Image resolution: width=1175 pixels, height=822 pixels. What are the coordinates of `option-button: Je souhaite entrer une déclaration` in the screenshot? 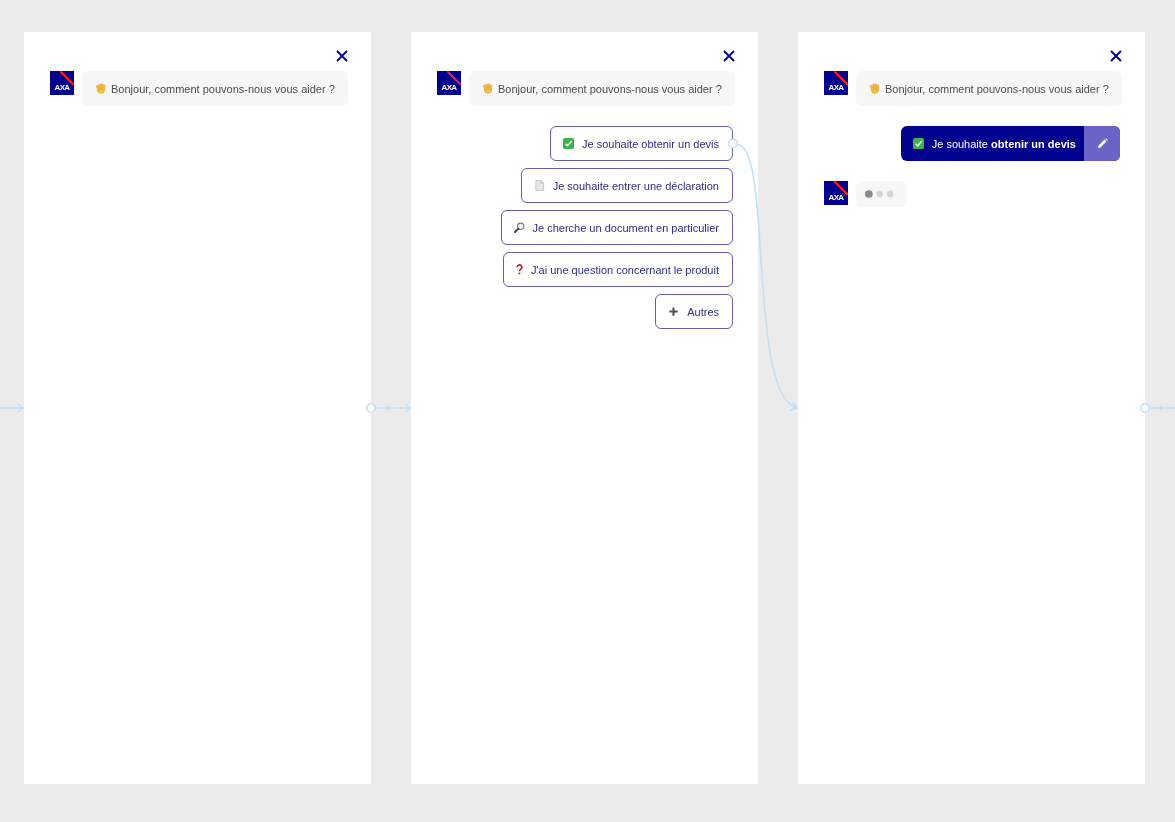 It's located at (626, 185).